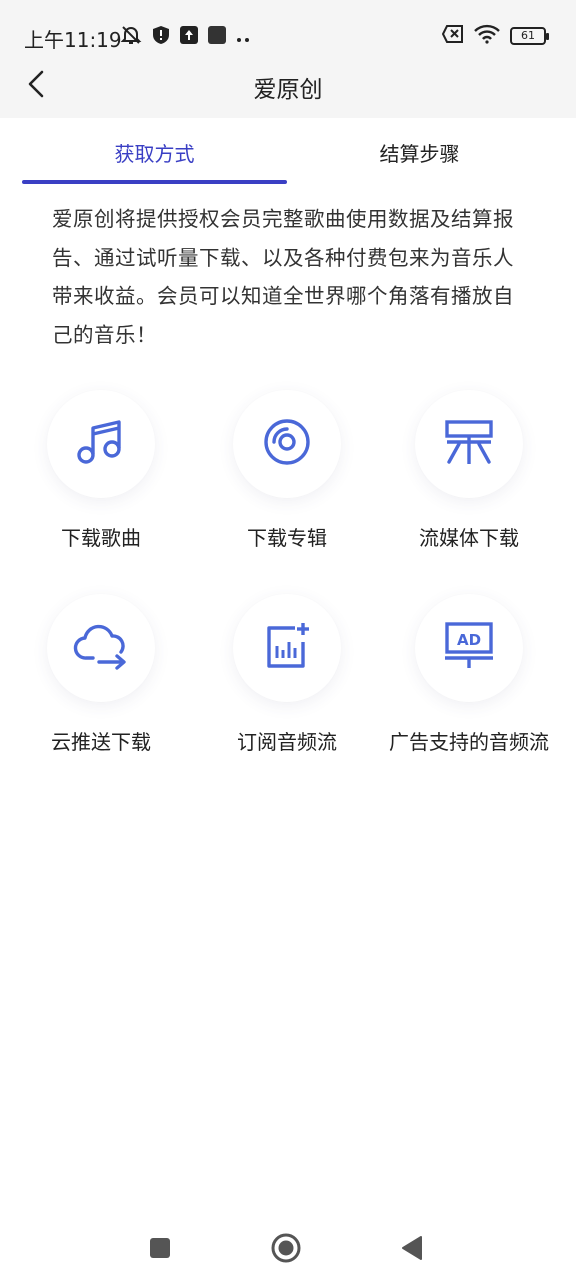 The width and height of the screenshot is (576, 1280). I want to click on cloud-push-icon, so click(101, 648).